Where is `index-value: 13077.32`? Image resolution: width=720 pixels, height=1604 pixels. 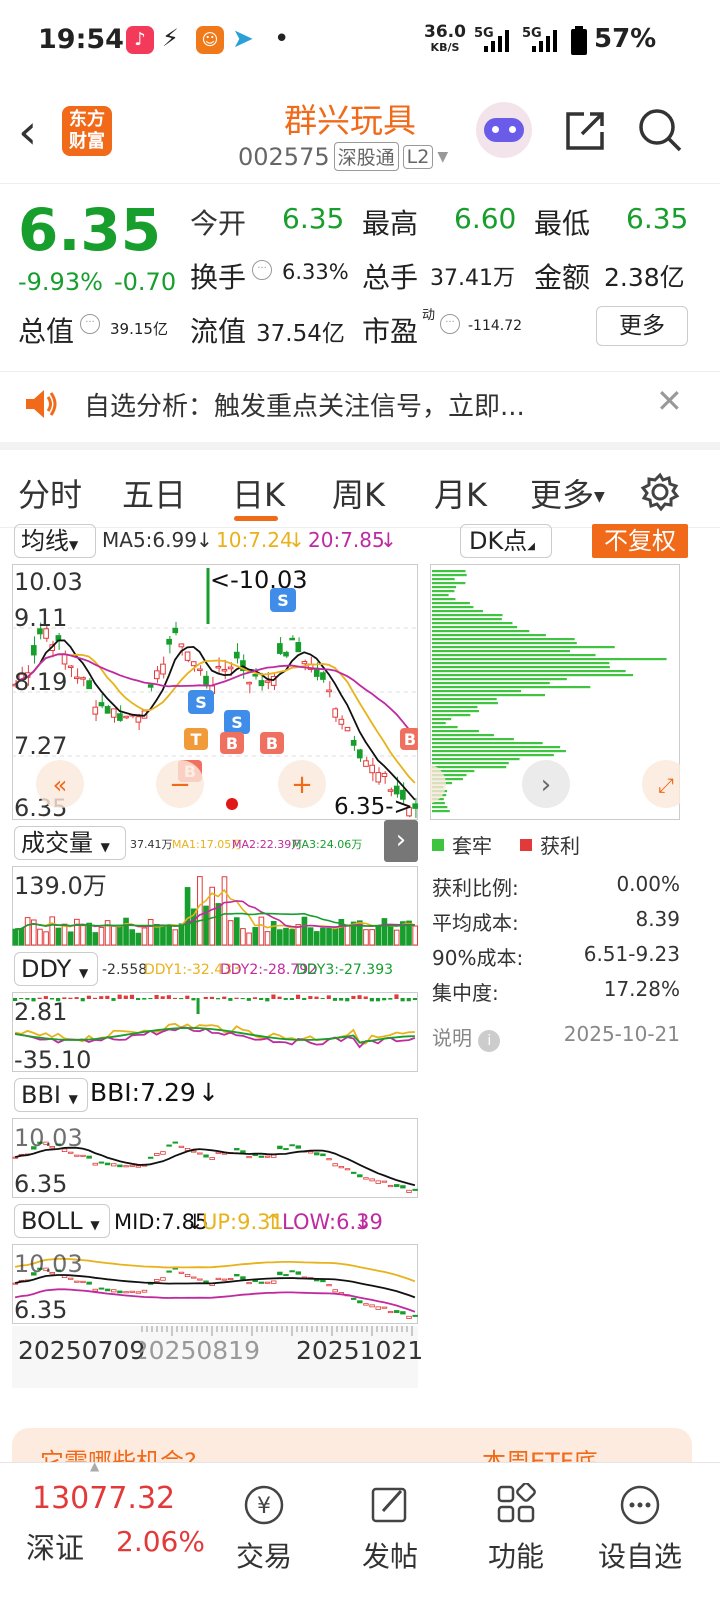
index-value: 13077.32 is located at coordinates (103, 1498).